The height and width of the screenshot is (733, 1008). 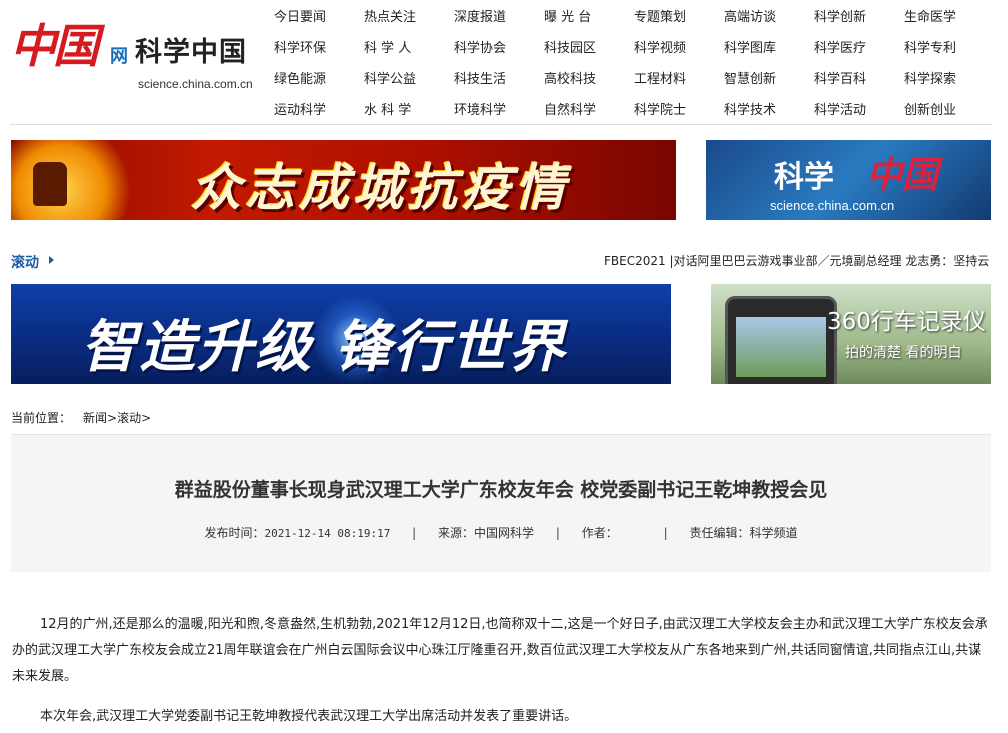 I want to click on banner-fight-epidemic-text: 众志成城抗疫情, so click(x=380, y=187).